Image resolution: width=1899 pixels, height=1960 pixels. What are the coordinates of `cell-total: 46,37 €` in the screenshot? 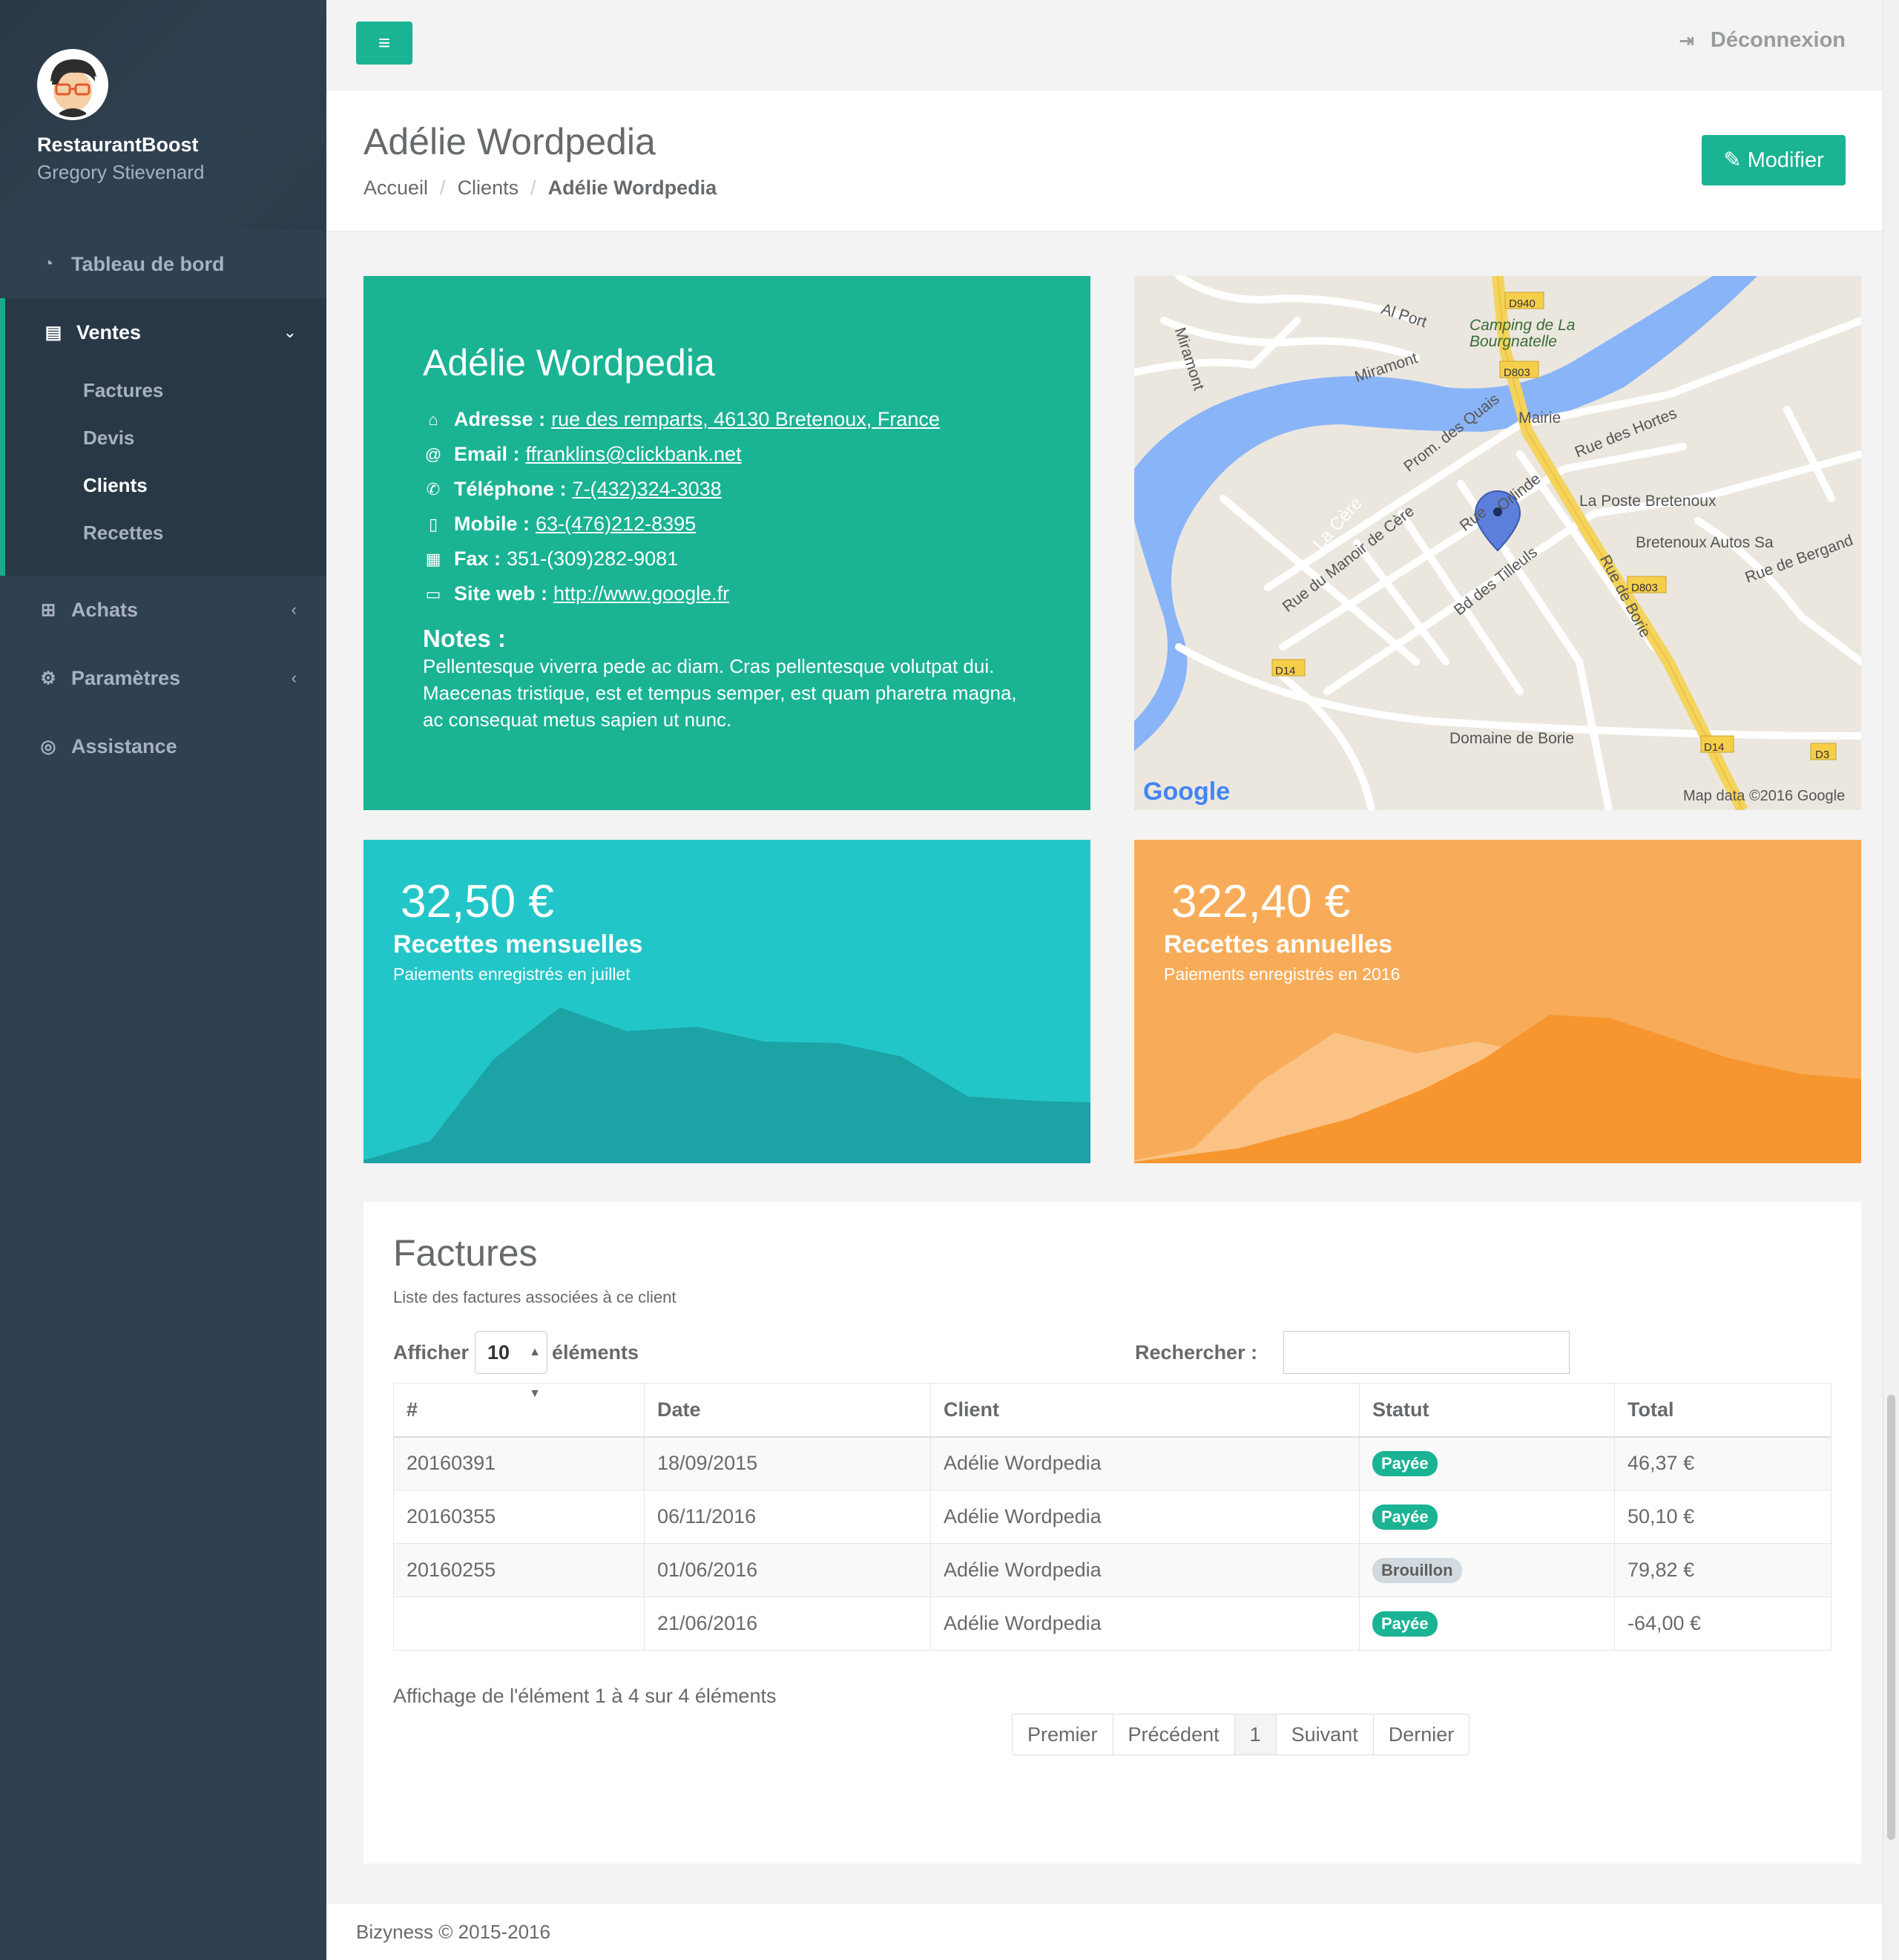 It's located at (1723, 1463).